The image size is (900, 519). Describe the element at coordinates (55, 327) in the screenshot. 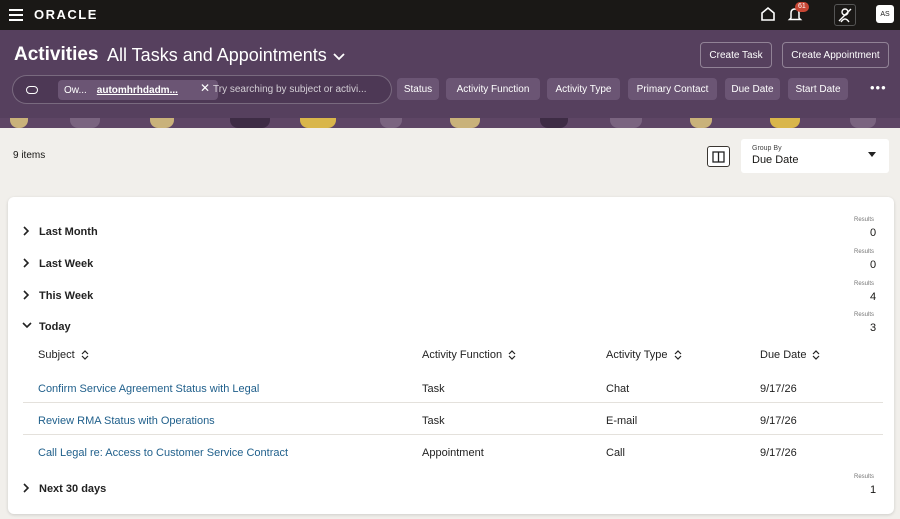

I see `group-name: Today` at that location.